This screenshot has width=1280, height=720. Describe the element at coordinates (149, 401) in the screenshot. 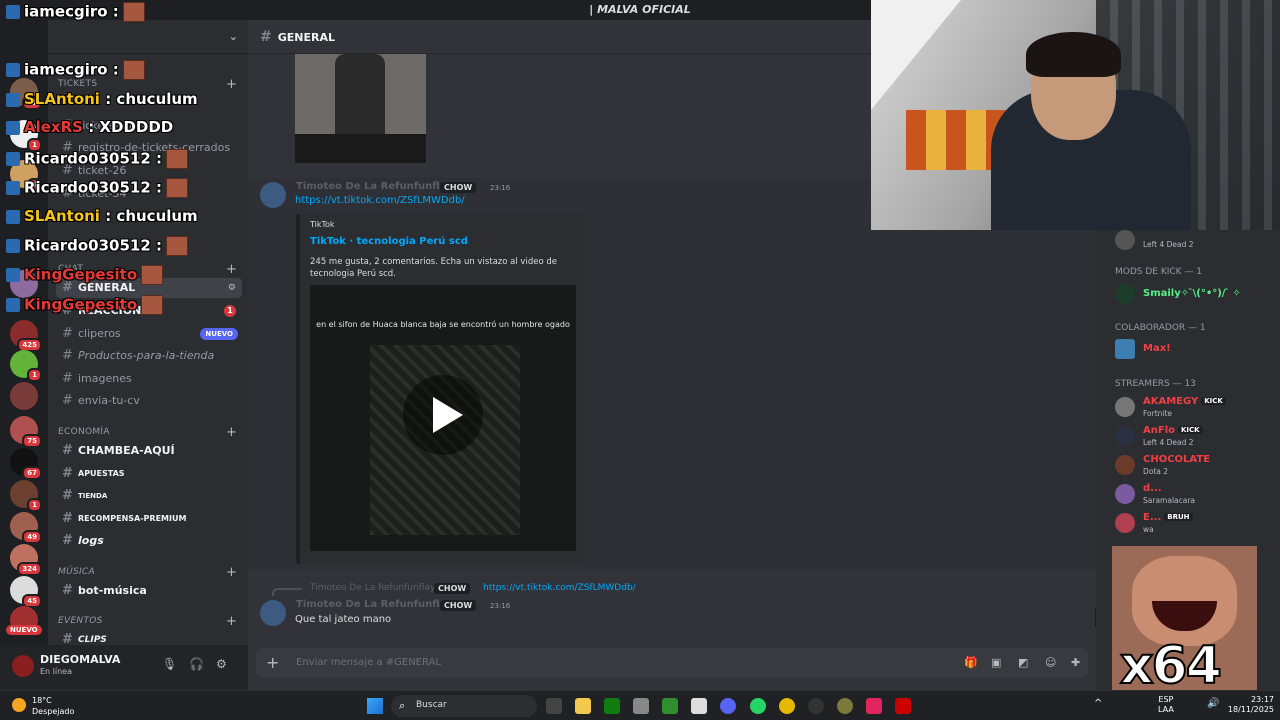

I see `channel-envia-tu-cv: # envia-tu-cv` at that location.